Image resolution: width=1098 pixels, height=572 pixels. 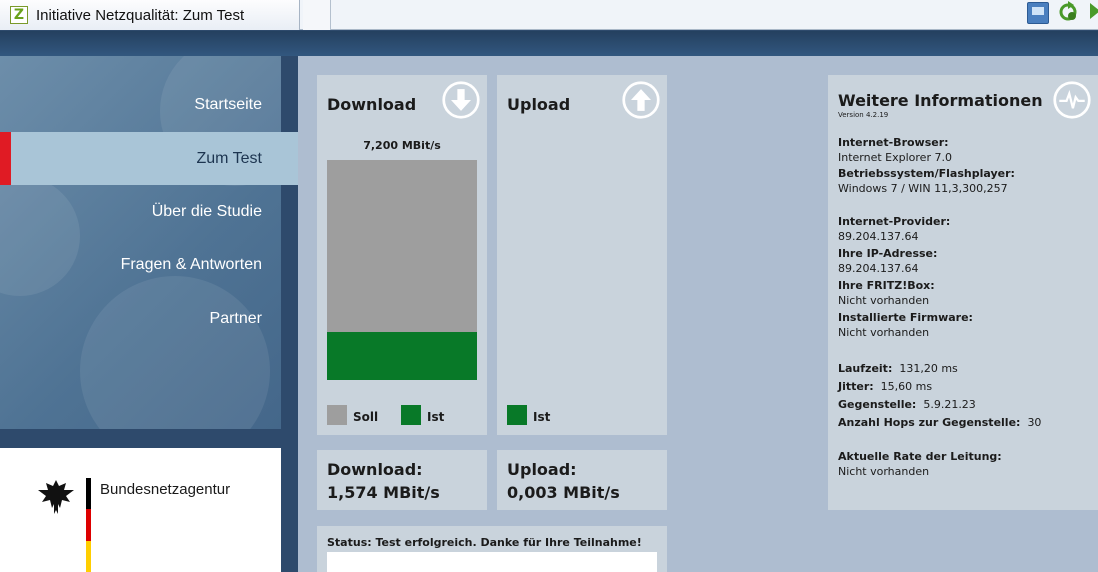 What do you see at coordinates (402, 270) in the screenshot?
I see `download-bar-soll` at bounding box center [402, 270].